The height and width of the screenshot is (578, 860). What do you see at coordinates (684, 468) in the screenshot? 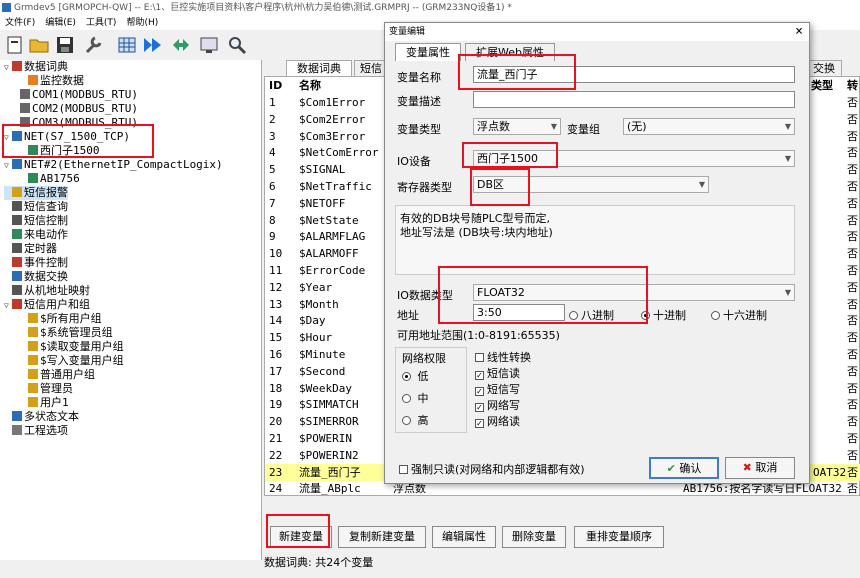
I see `ok-button: ✔ 确认` at bounding box center [684, 468].